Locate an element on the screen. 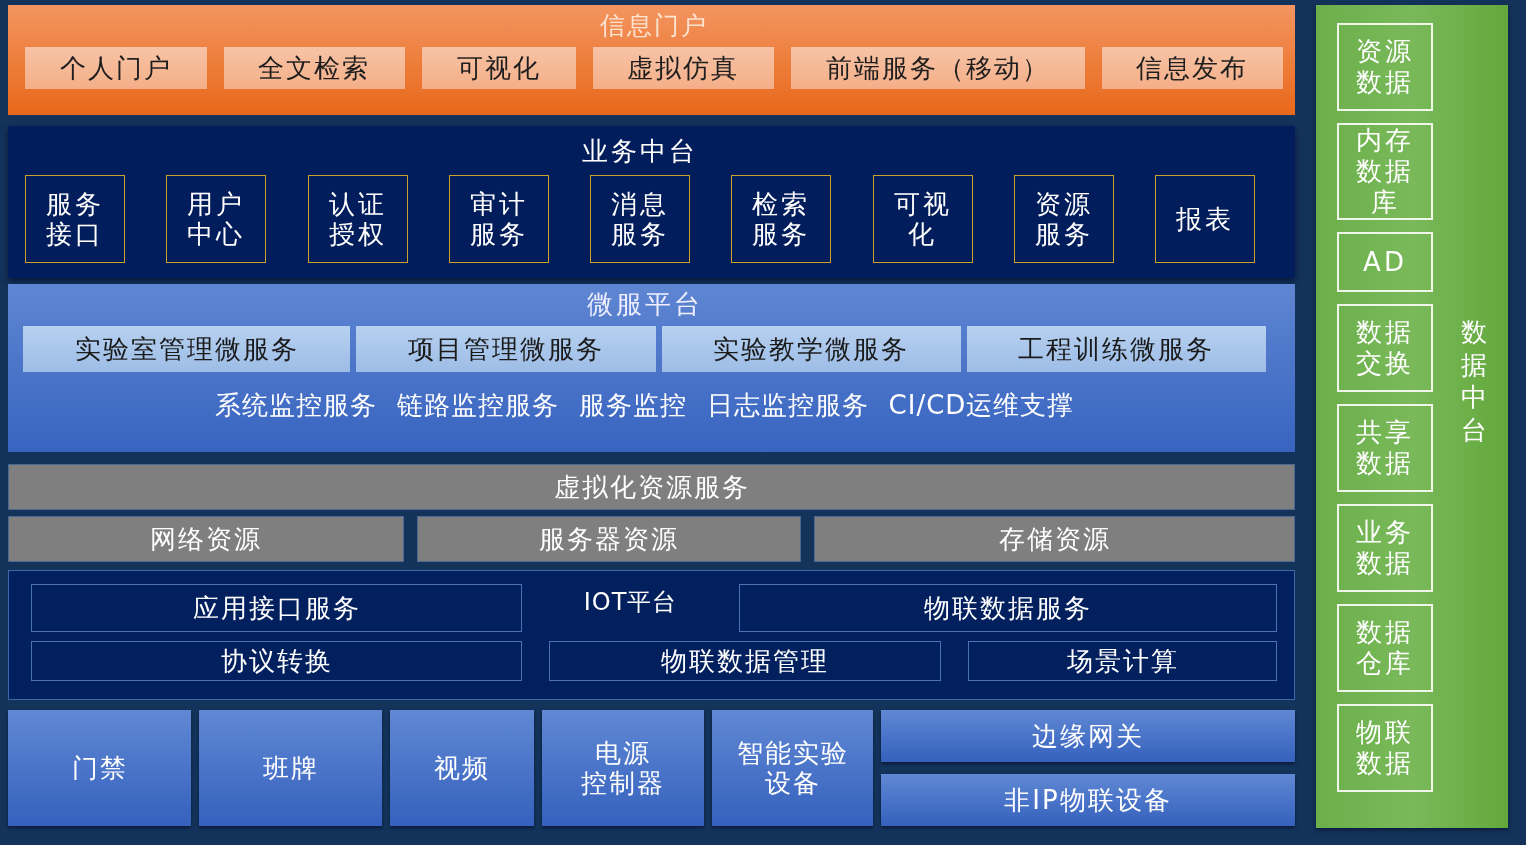  resource-module: 存储资源 is located at coordinates (1054, 539).